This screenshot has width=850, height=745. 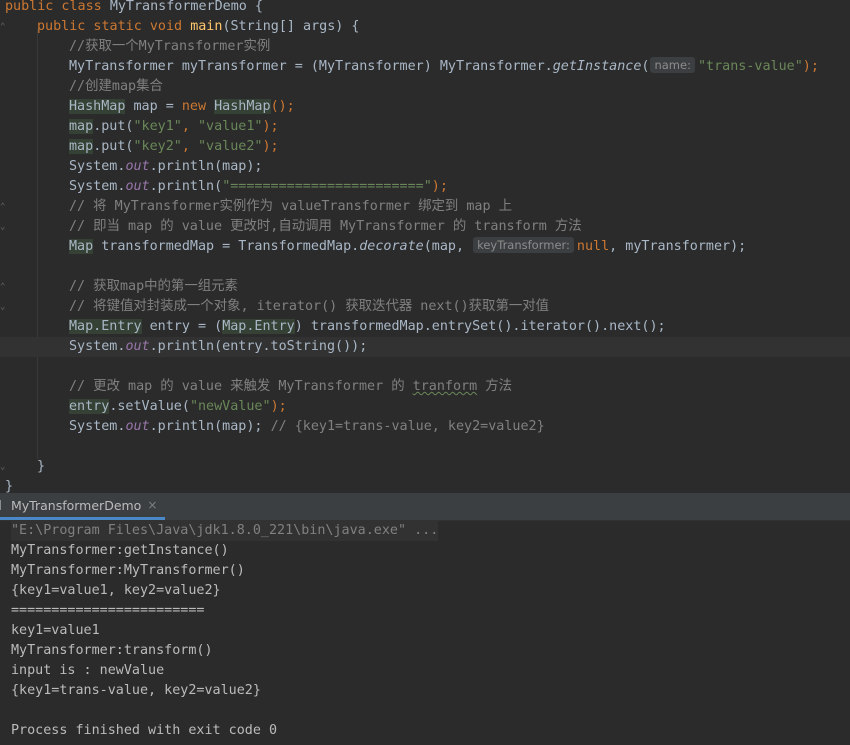 I want to click on method-call: .setValue(, so click(x=149, y=406).